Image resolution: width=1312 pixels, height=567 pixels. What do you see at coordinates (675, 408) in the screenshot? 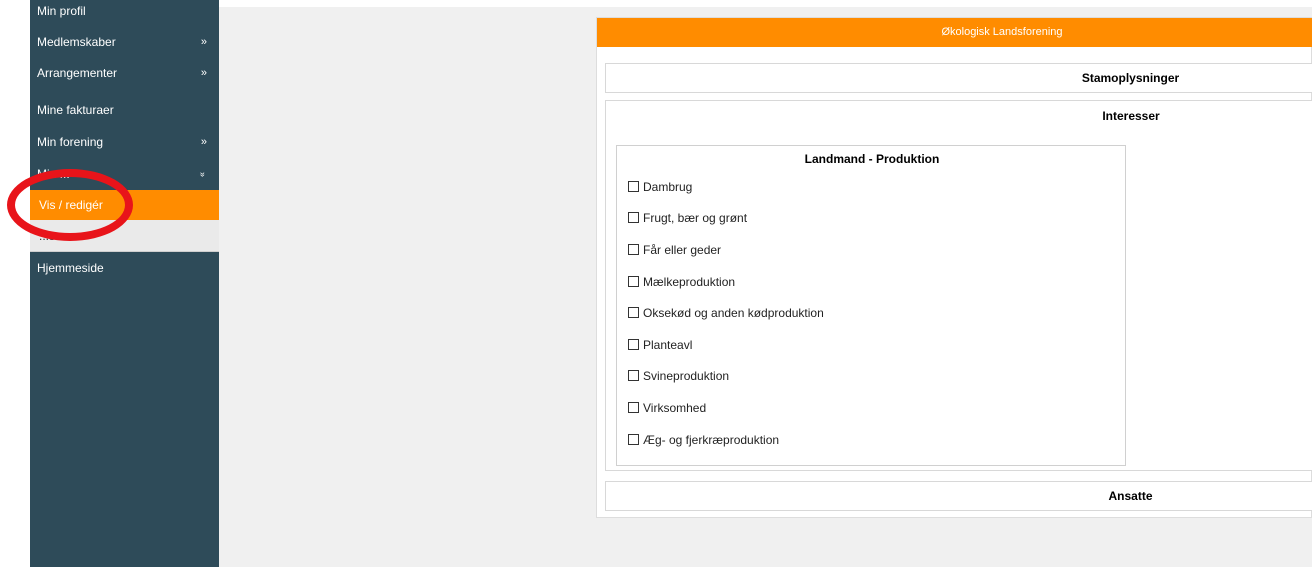
I see `checkbox-label: Virksomhed` at bounding box center [675, 408].